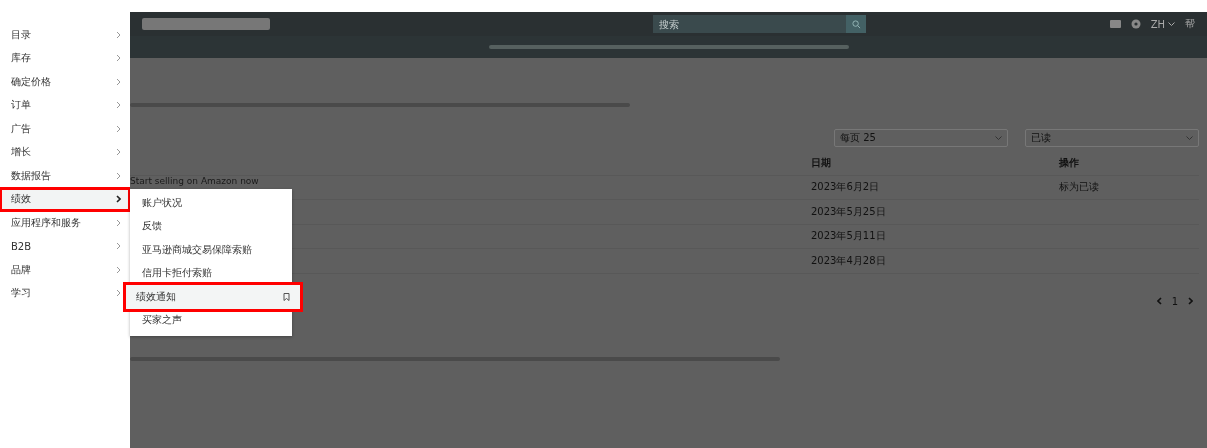 This screenshot has width=1207, height=448. Describe the element at coordinates (65, 82) in the screenshot. I see `menu-item: 确定价格` at that location.